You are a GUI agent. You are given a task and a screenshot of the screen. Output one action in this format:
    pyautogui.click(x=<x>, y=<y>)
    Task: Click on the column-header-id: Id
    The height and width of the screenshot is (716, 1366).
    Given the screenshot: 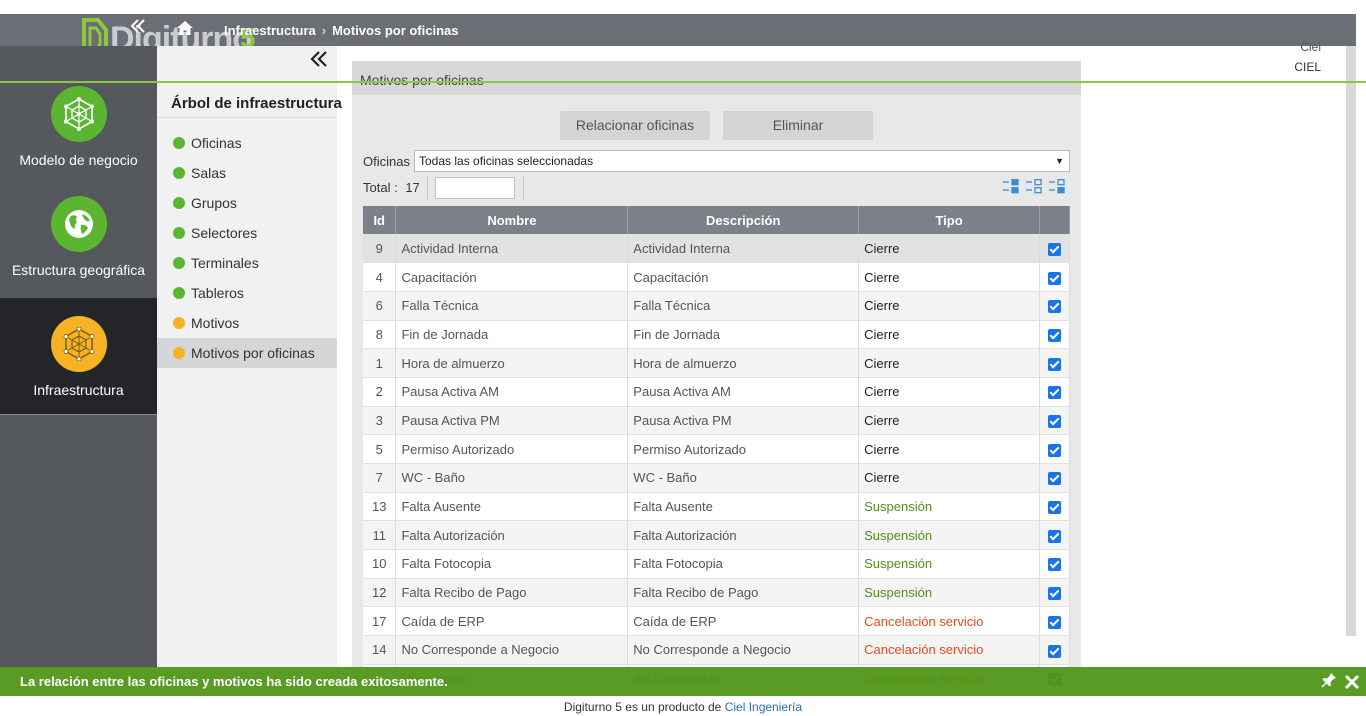 What is the action you would take?
    pyautogui.click(x=380, y=220)
    